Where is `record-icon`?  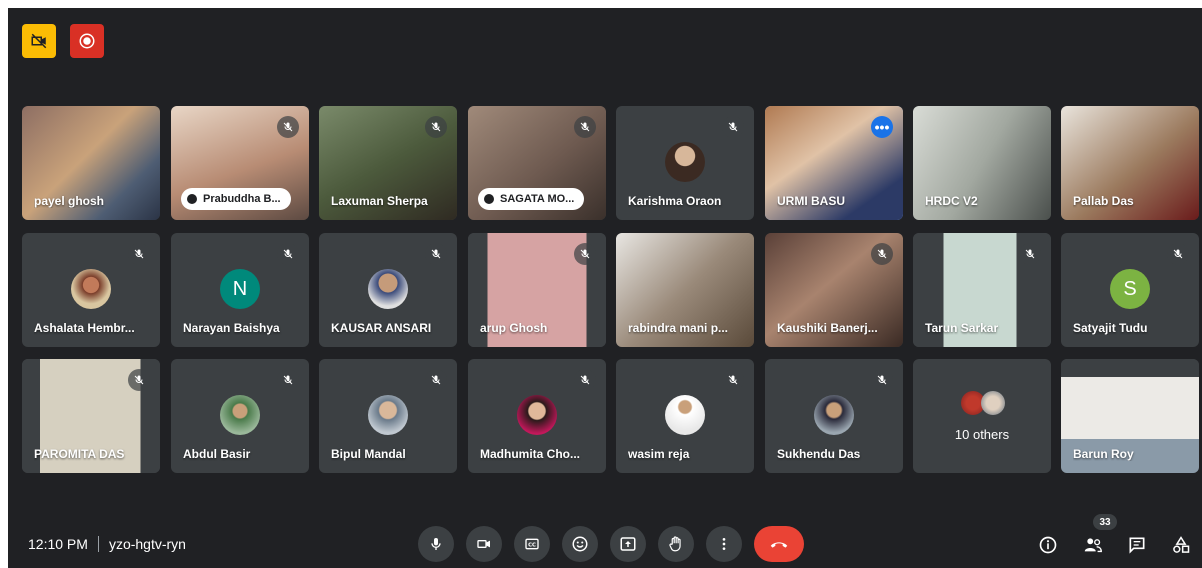
record-icon is located at coordinates (87, 41).